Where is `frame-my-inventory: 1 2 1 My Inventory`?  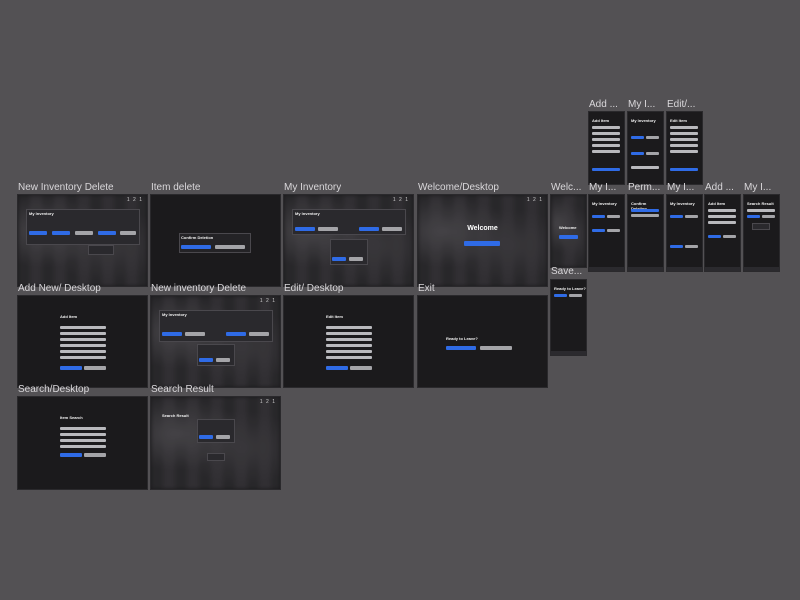 frame-my-inventory: 1 2 1 My Inventory is located at coordinates (348, 240).